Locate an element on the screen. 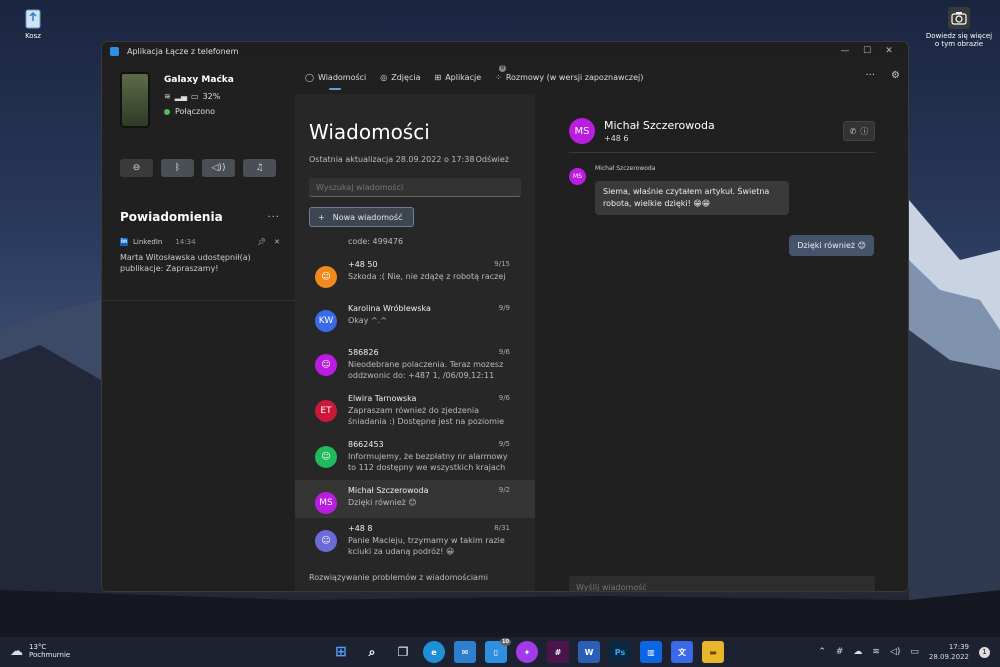 The height and width of the screenshot is (667, 1000). conversation-date: 9/5 is located at coordinates (504, 444).